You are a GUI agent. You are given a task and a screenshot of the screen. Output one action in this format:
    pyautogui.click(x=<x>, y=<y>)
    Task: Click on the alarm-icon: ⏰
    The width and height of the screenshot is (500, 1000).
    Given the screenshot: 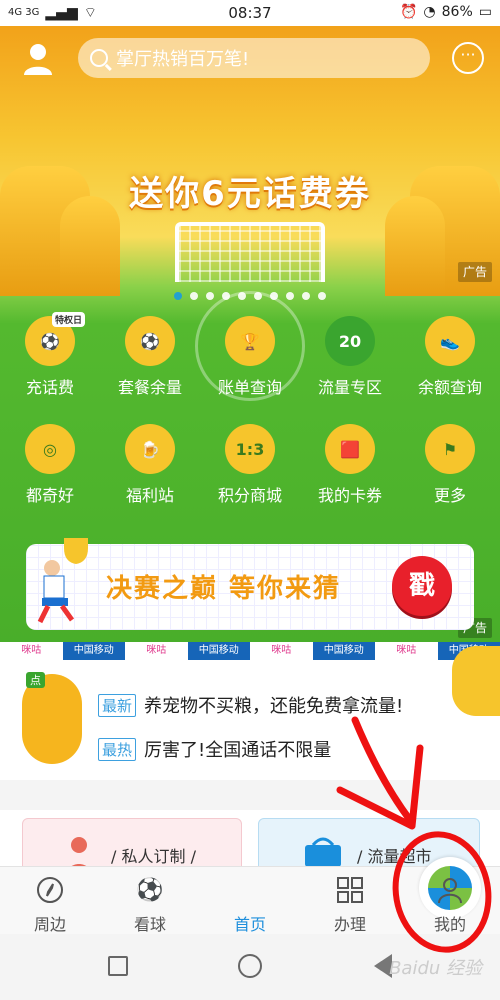 What is the action you would take?
    pyautogui.click(x=408, y=12)
    